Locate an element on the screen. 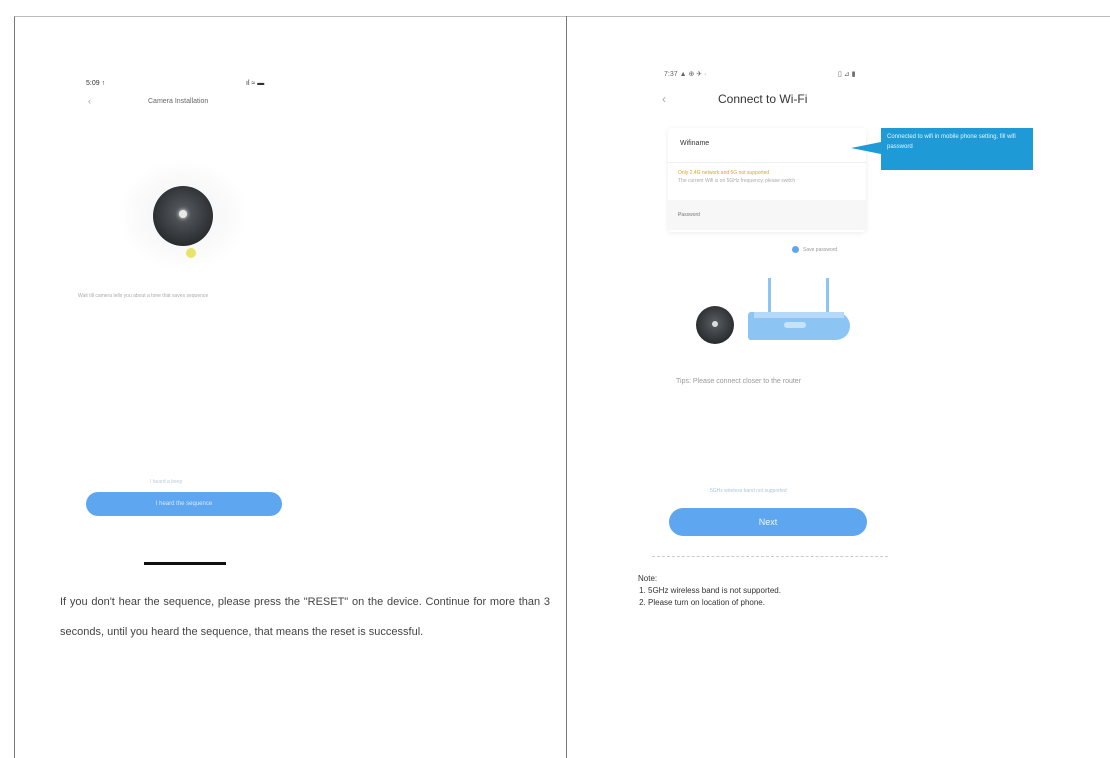 This screenshot has height=758, width=1110. heard-beep-link: I heard a beep is located at coordinates (166, 482).